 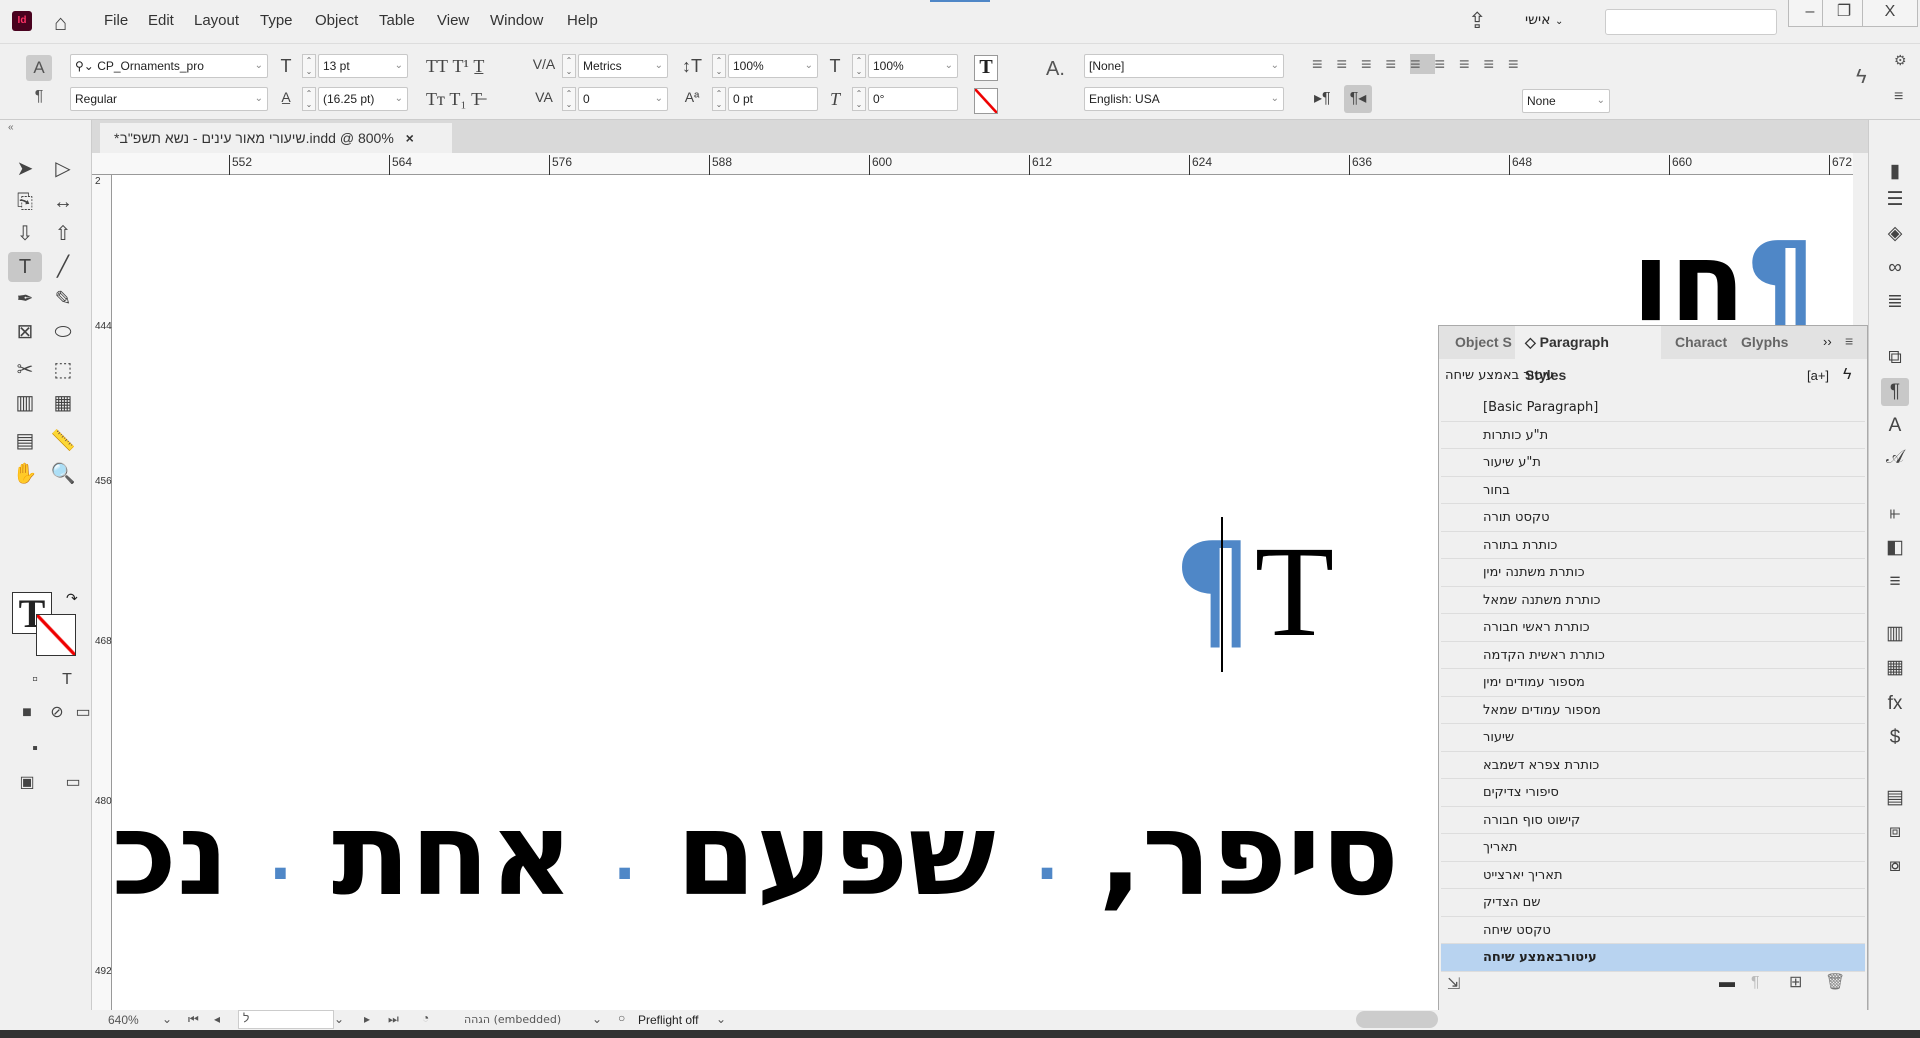 I want to click on style-list-item: ת"ע שיעור, so click(x=1653, y=463).